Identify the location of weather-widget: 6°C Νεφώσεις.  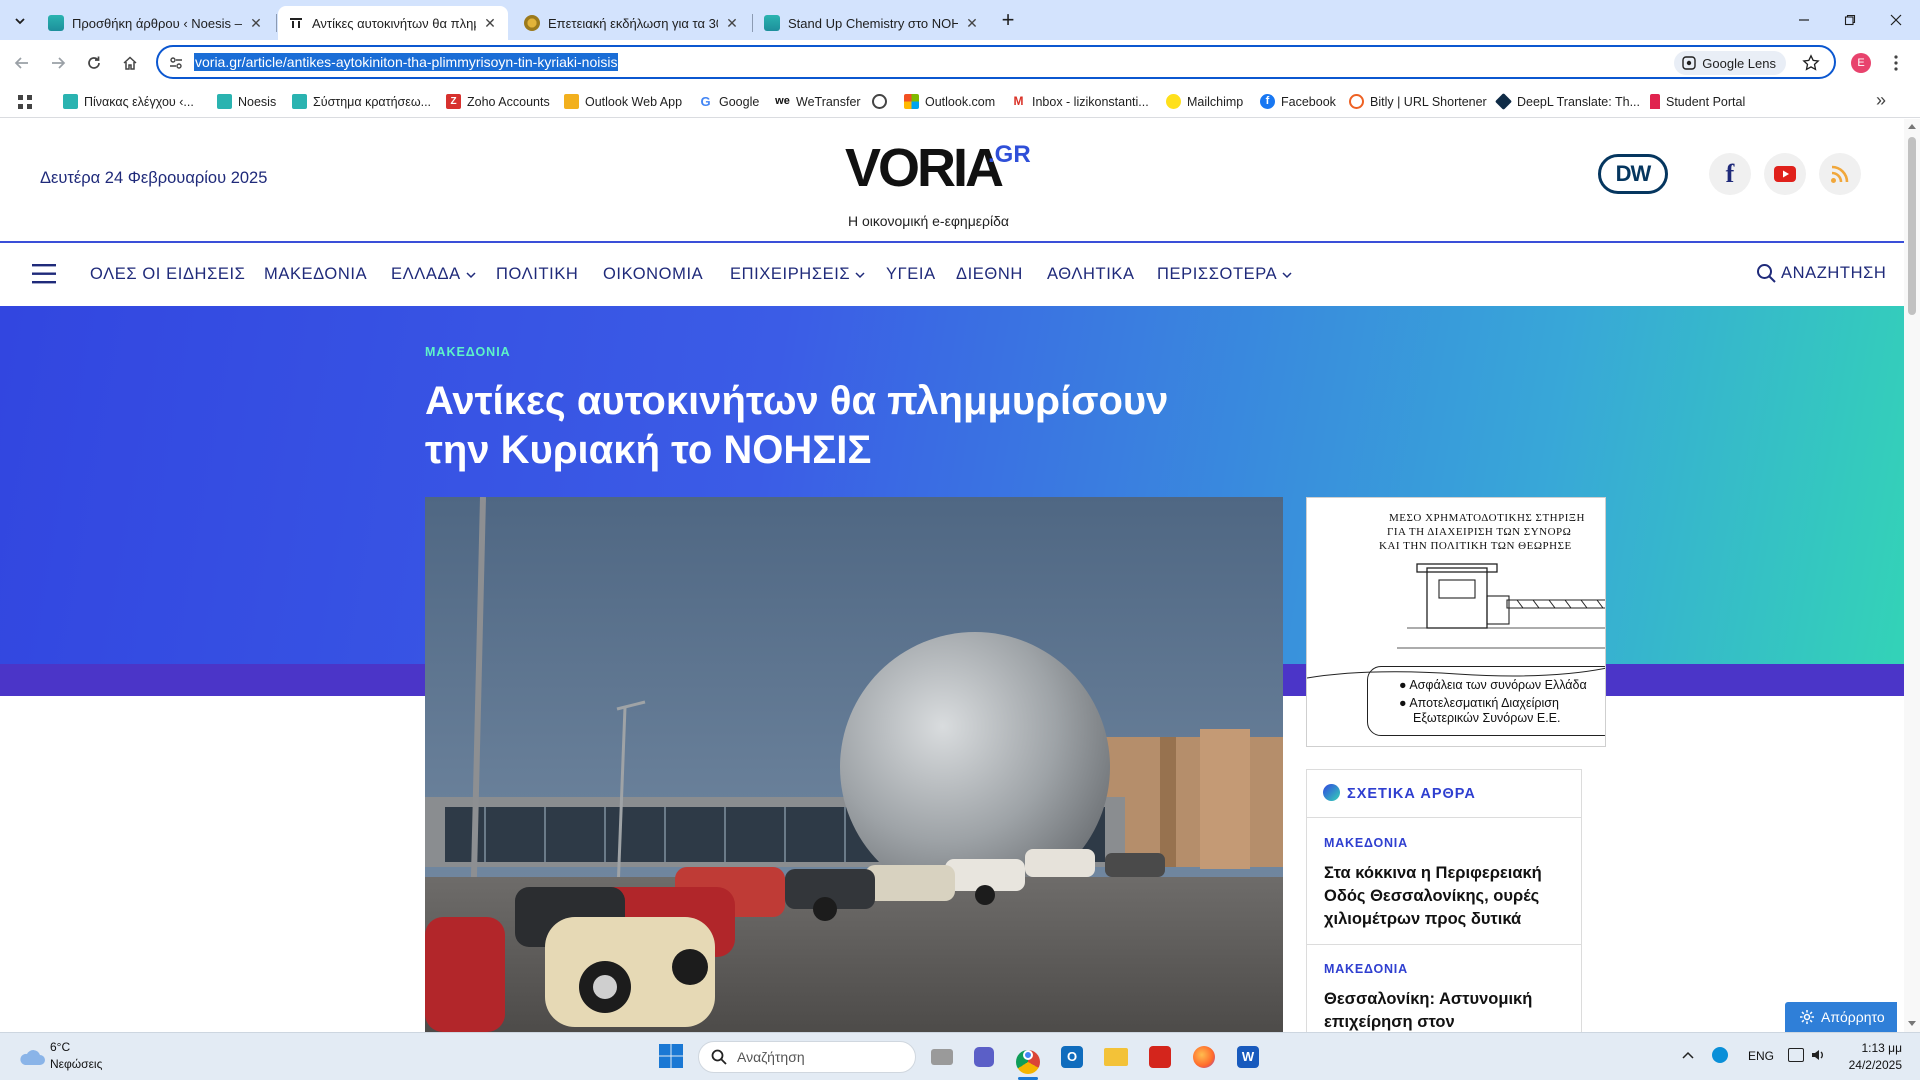
(67, 1057).